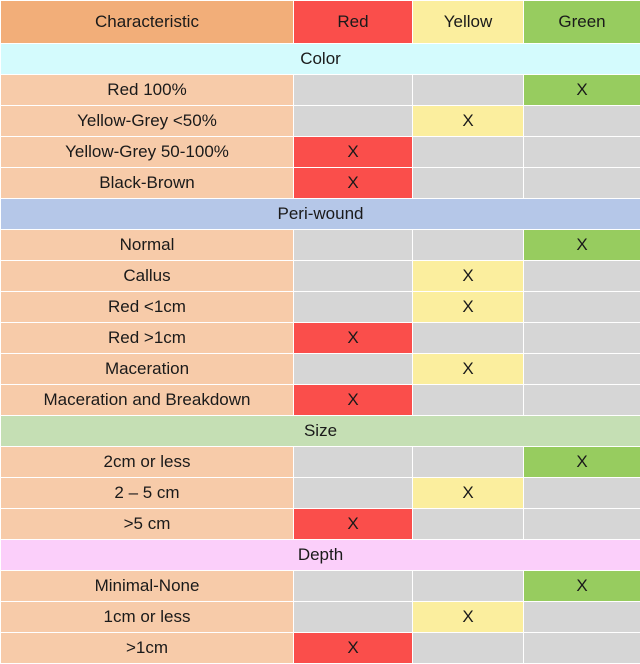 The height and width of the screenshot is (664, 640). I want to click on row-label: Black-Brown, so click(147, 183).